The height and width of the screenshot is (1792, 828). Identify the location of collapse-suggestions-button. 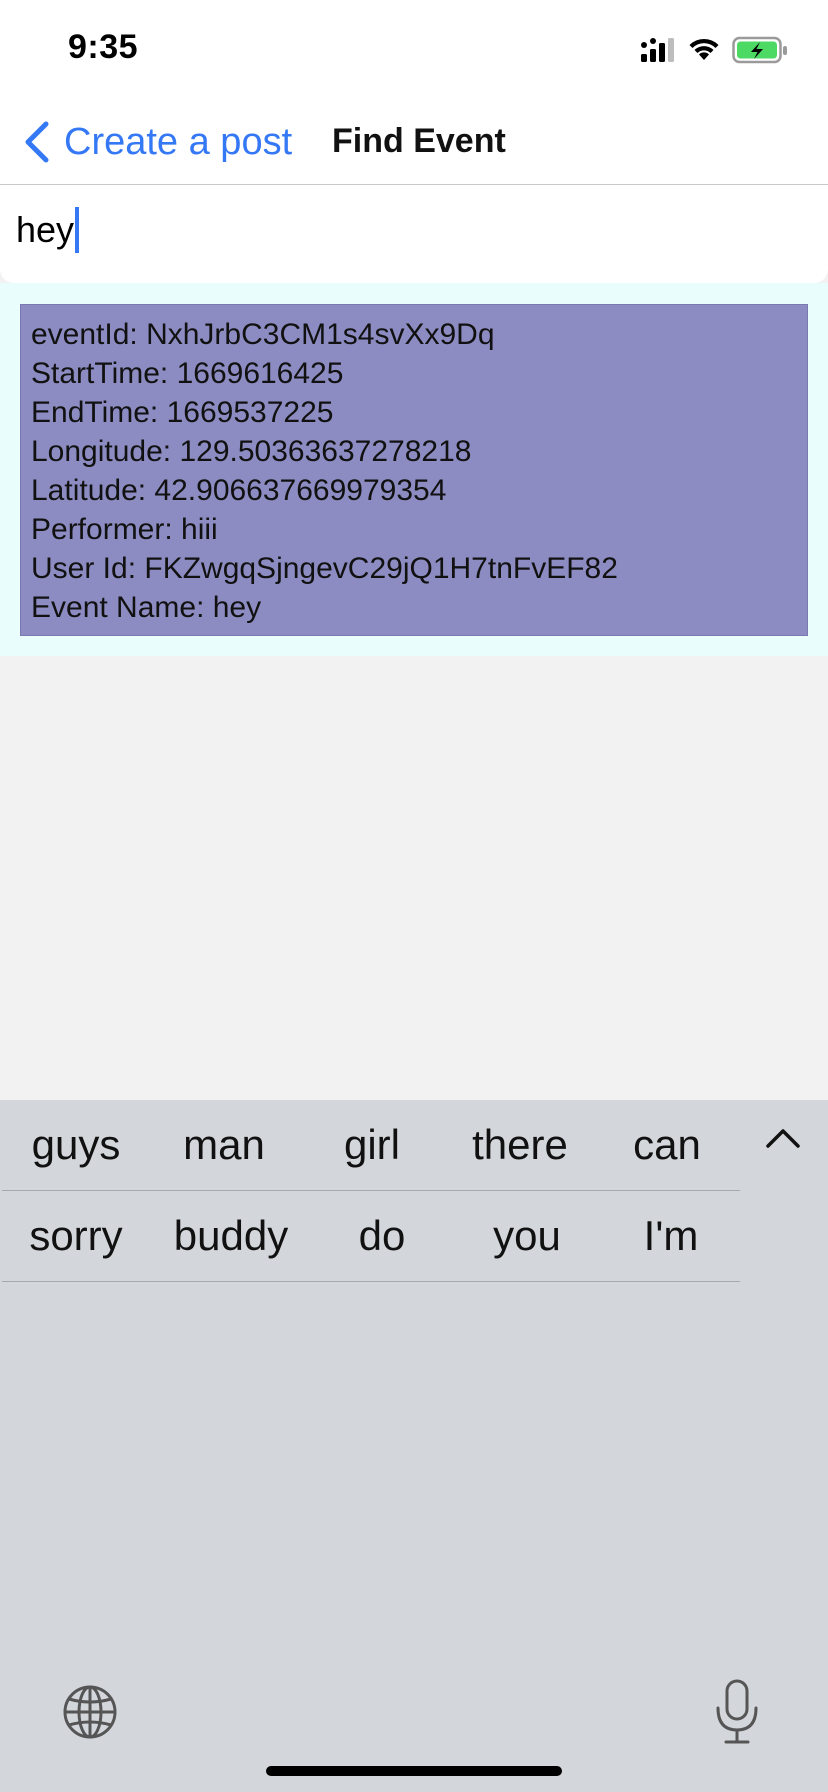
(783, 1139).